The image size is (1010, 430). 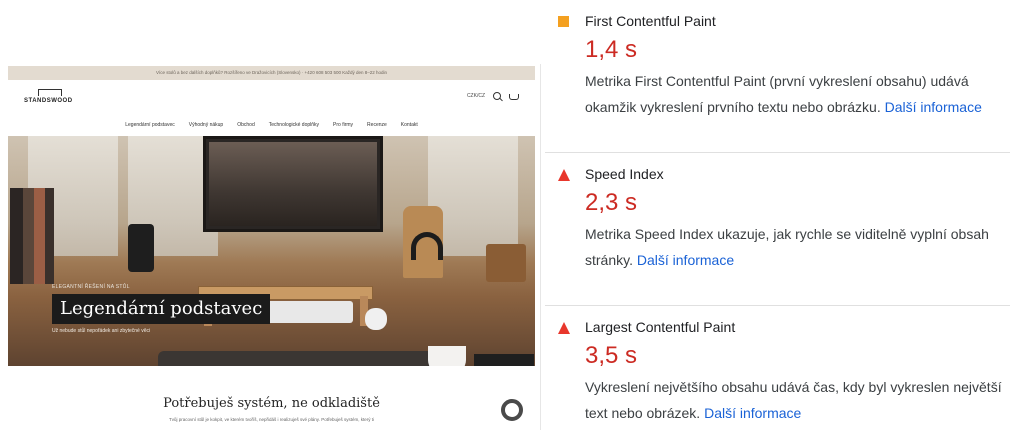 What do you see at coordinates (660, 327) in the screenshot?
I see `metric-title: Largest Contentful Paint` at bounding box center [660, 327].